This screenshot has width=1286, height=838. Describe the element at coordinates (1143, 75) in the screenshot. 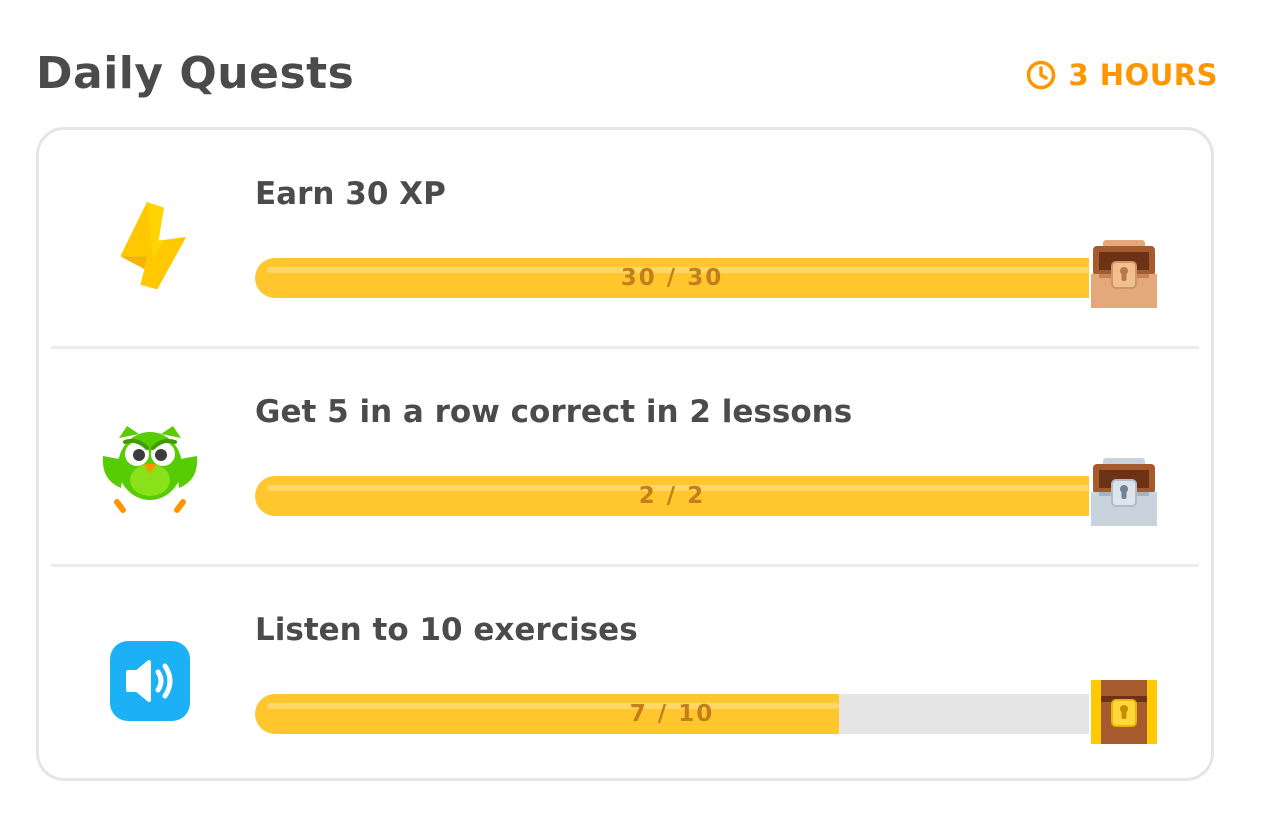

I see `timer-label: 3 HOURS` at that location.